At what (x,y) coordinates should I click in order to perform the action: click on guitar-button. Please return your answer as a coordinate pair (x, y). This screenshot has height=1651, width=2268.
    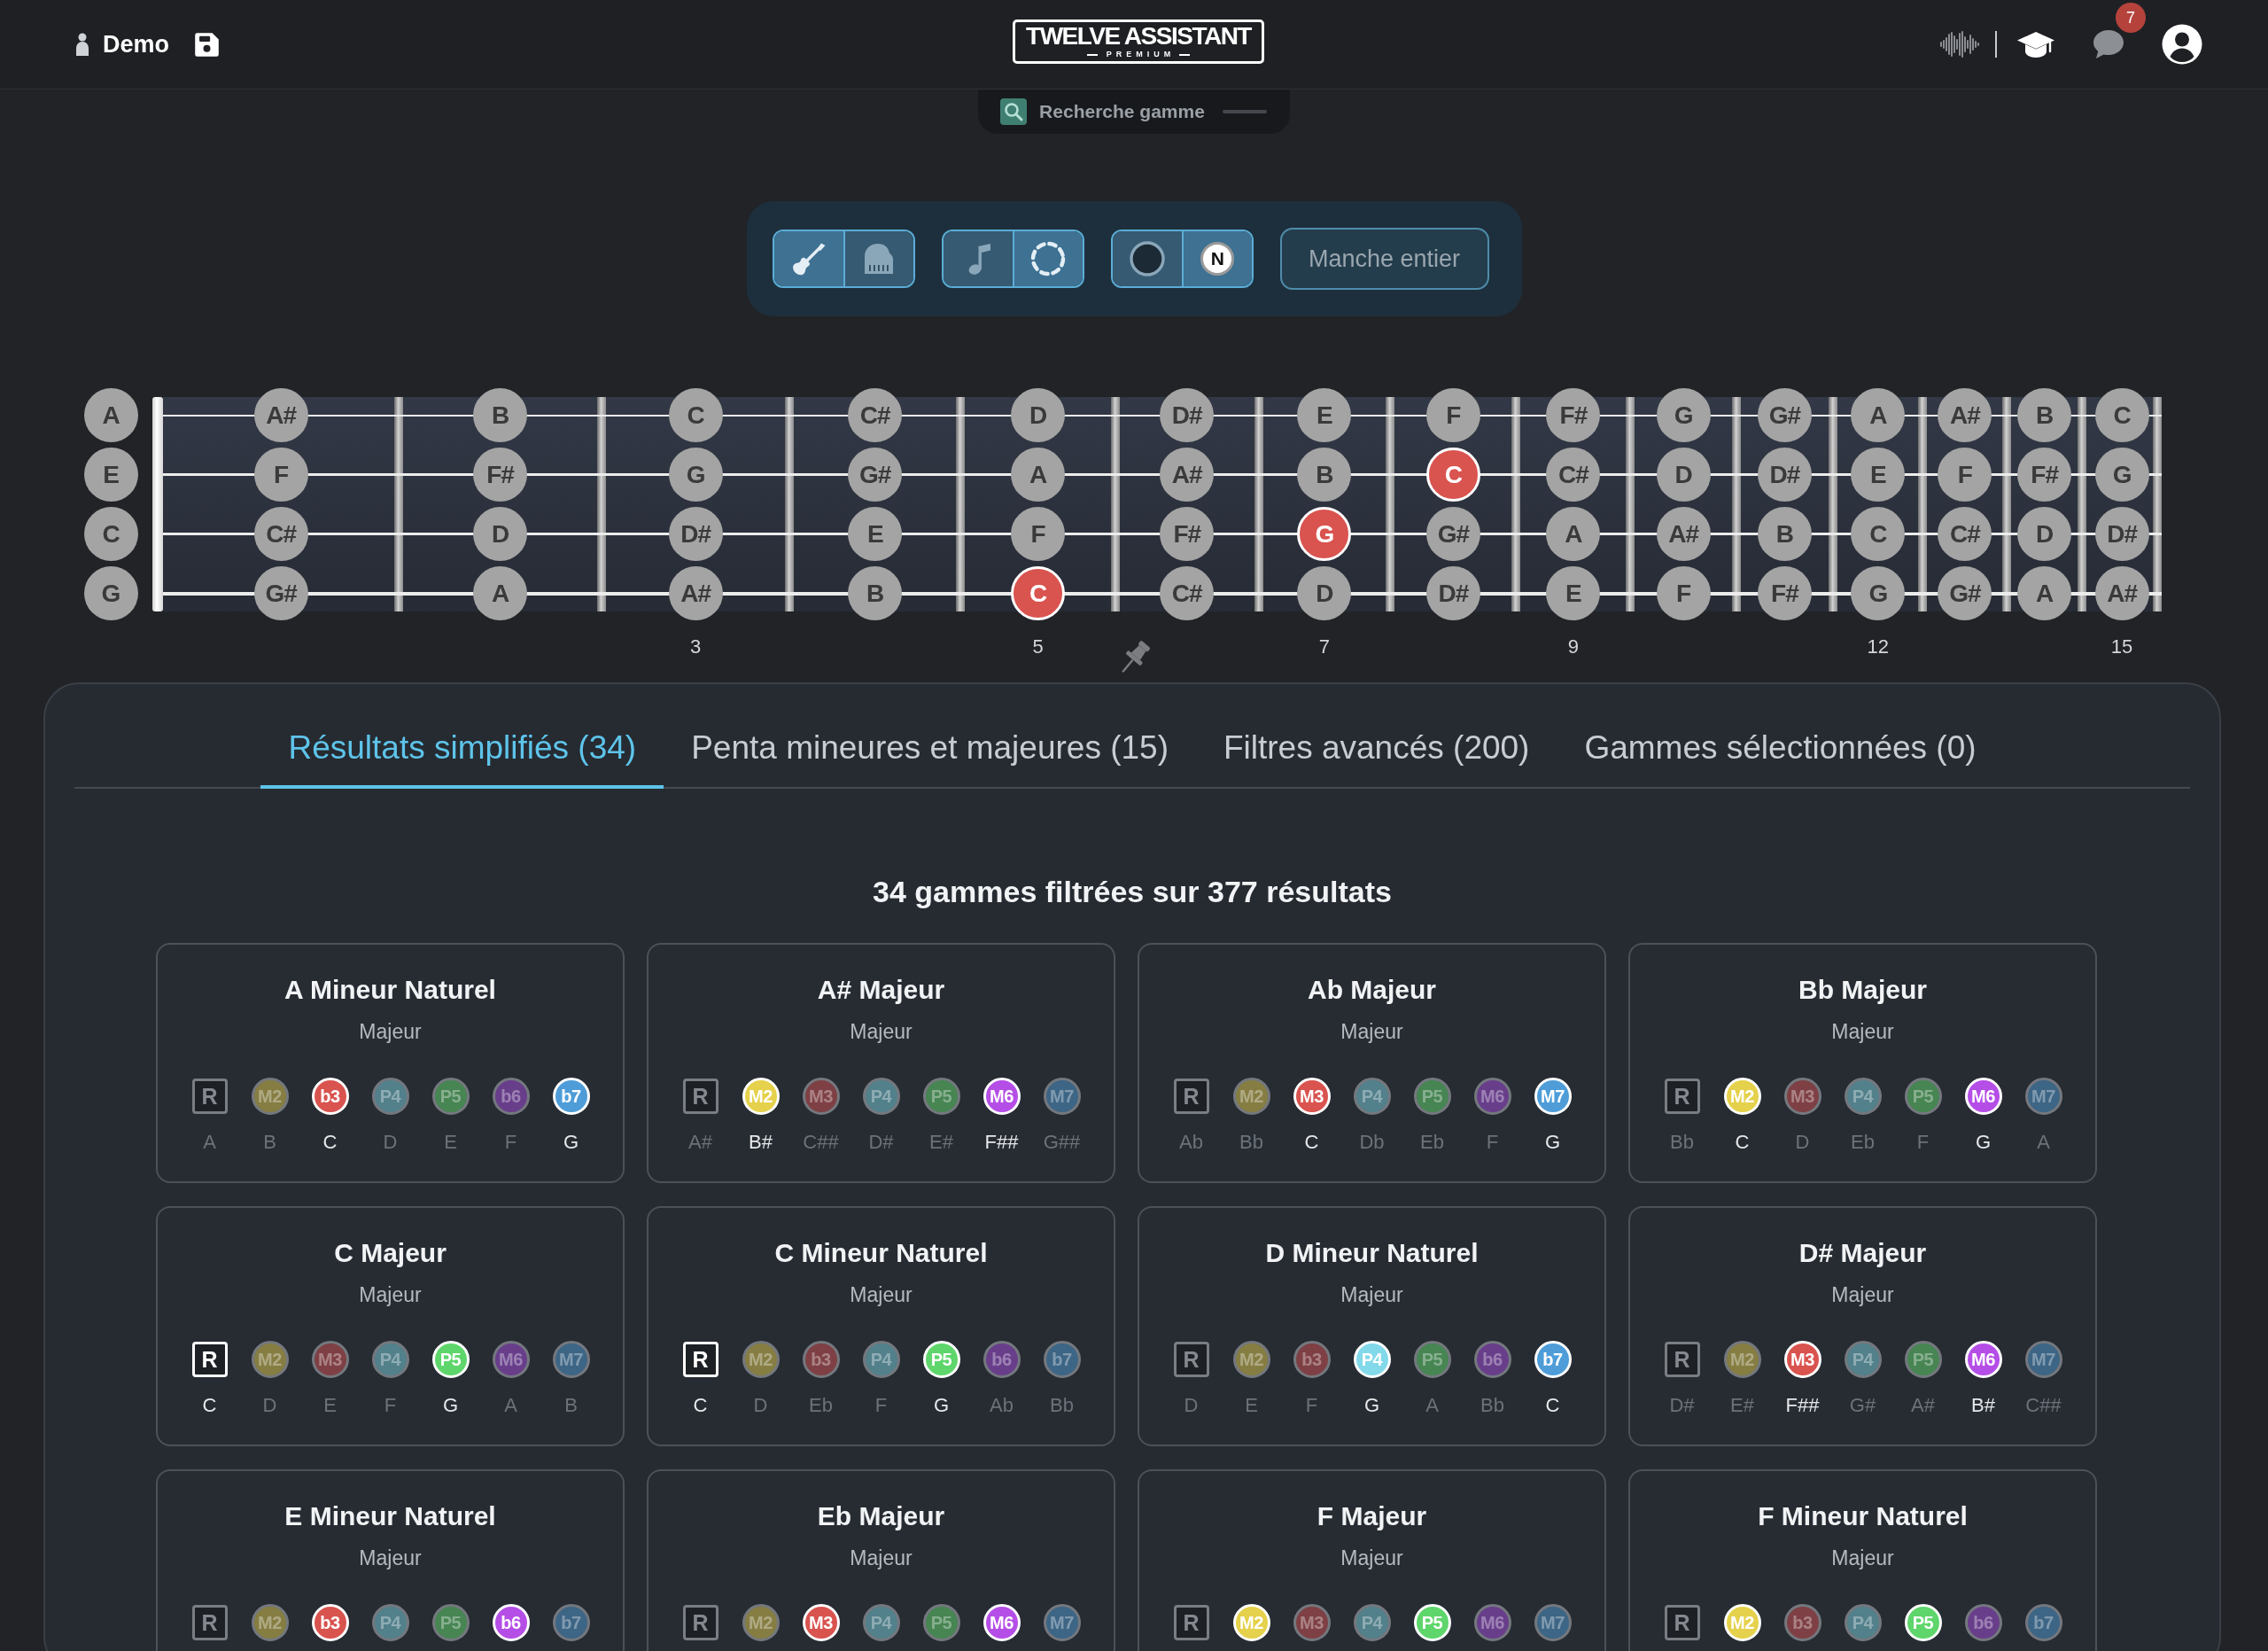
    Looking at the image, I should click on (808, 259).